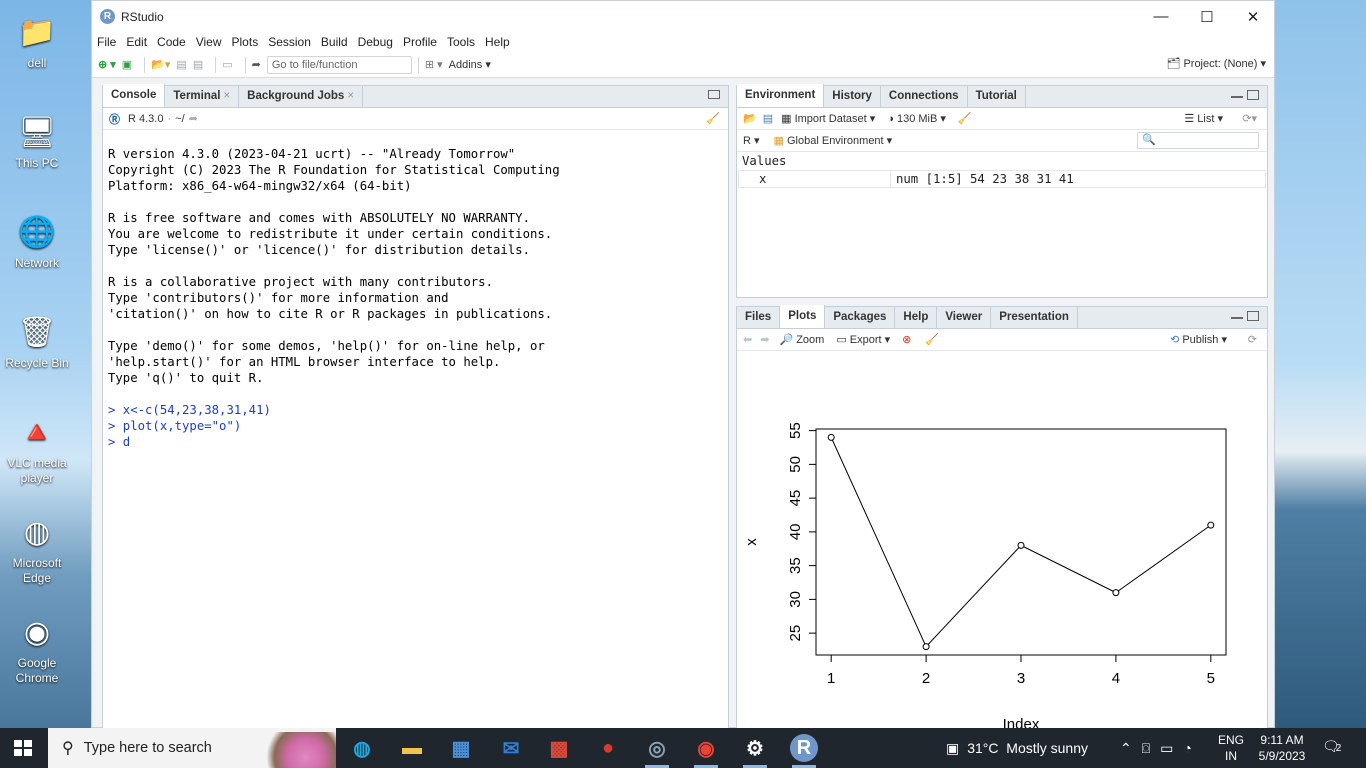 The height and width of the screenshot is (768, 1366). Describe the element at coordinates (1034, 317) in the screenshot. I see `tab-presentation: Presentation` at that location.